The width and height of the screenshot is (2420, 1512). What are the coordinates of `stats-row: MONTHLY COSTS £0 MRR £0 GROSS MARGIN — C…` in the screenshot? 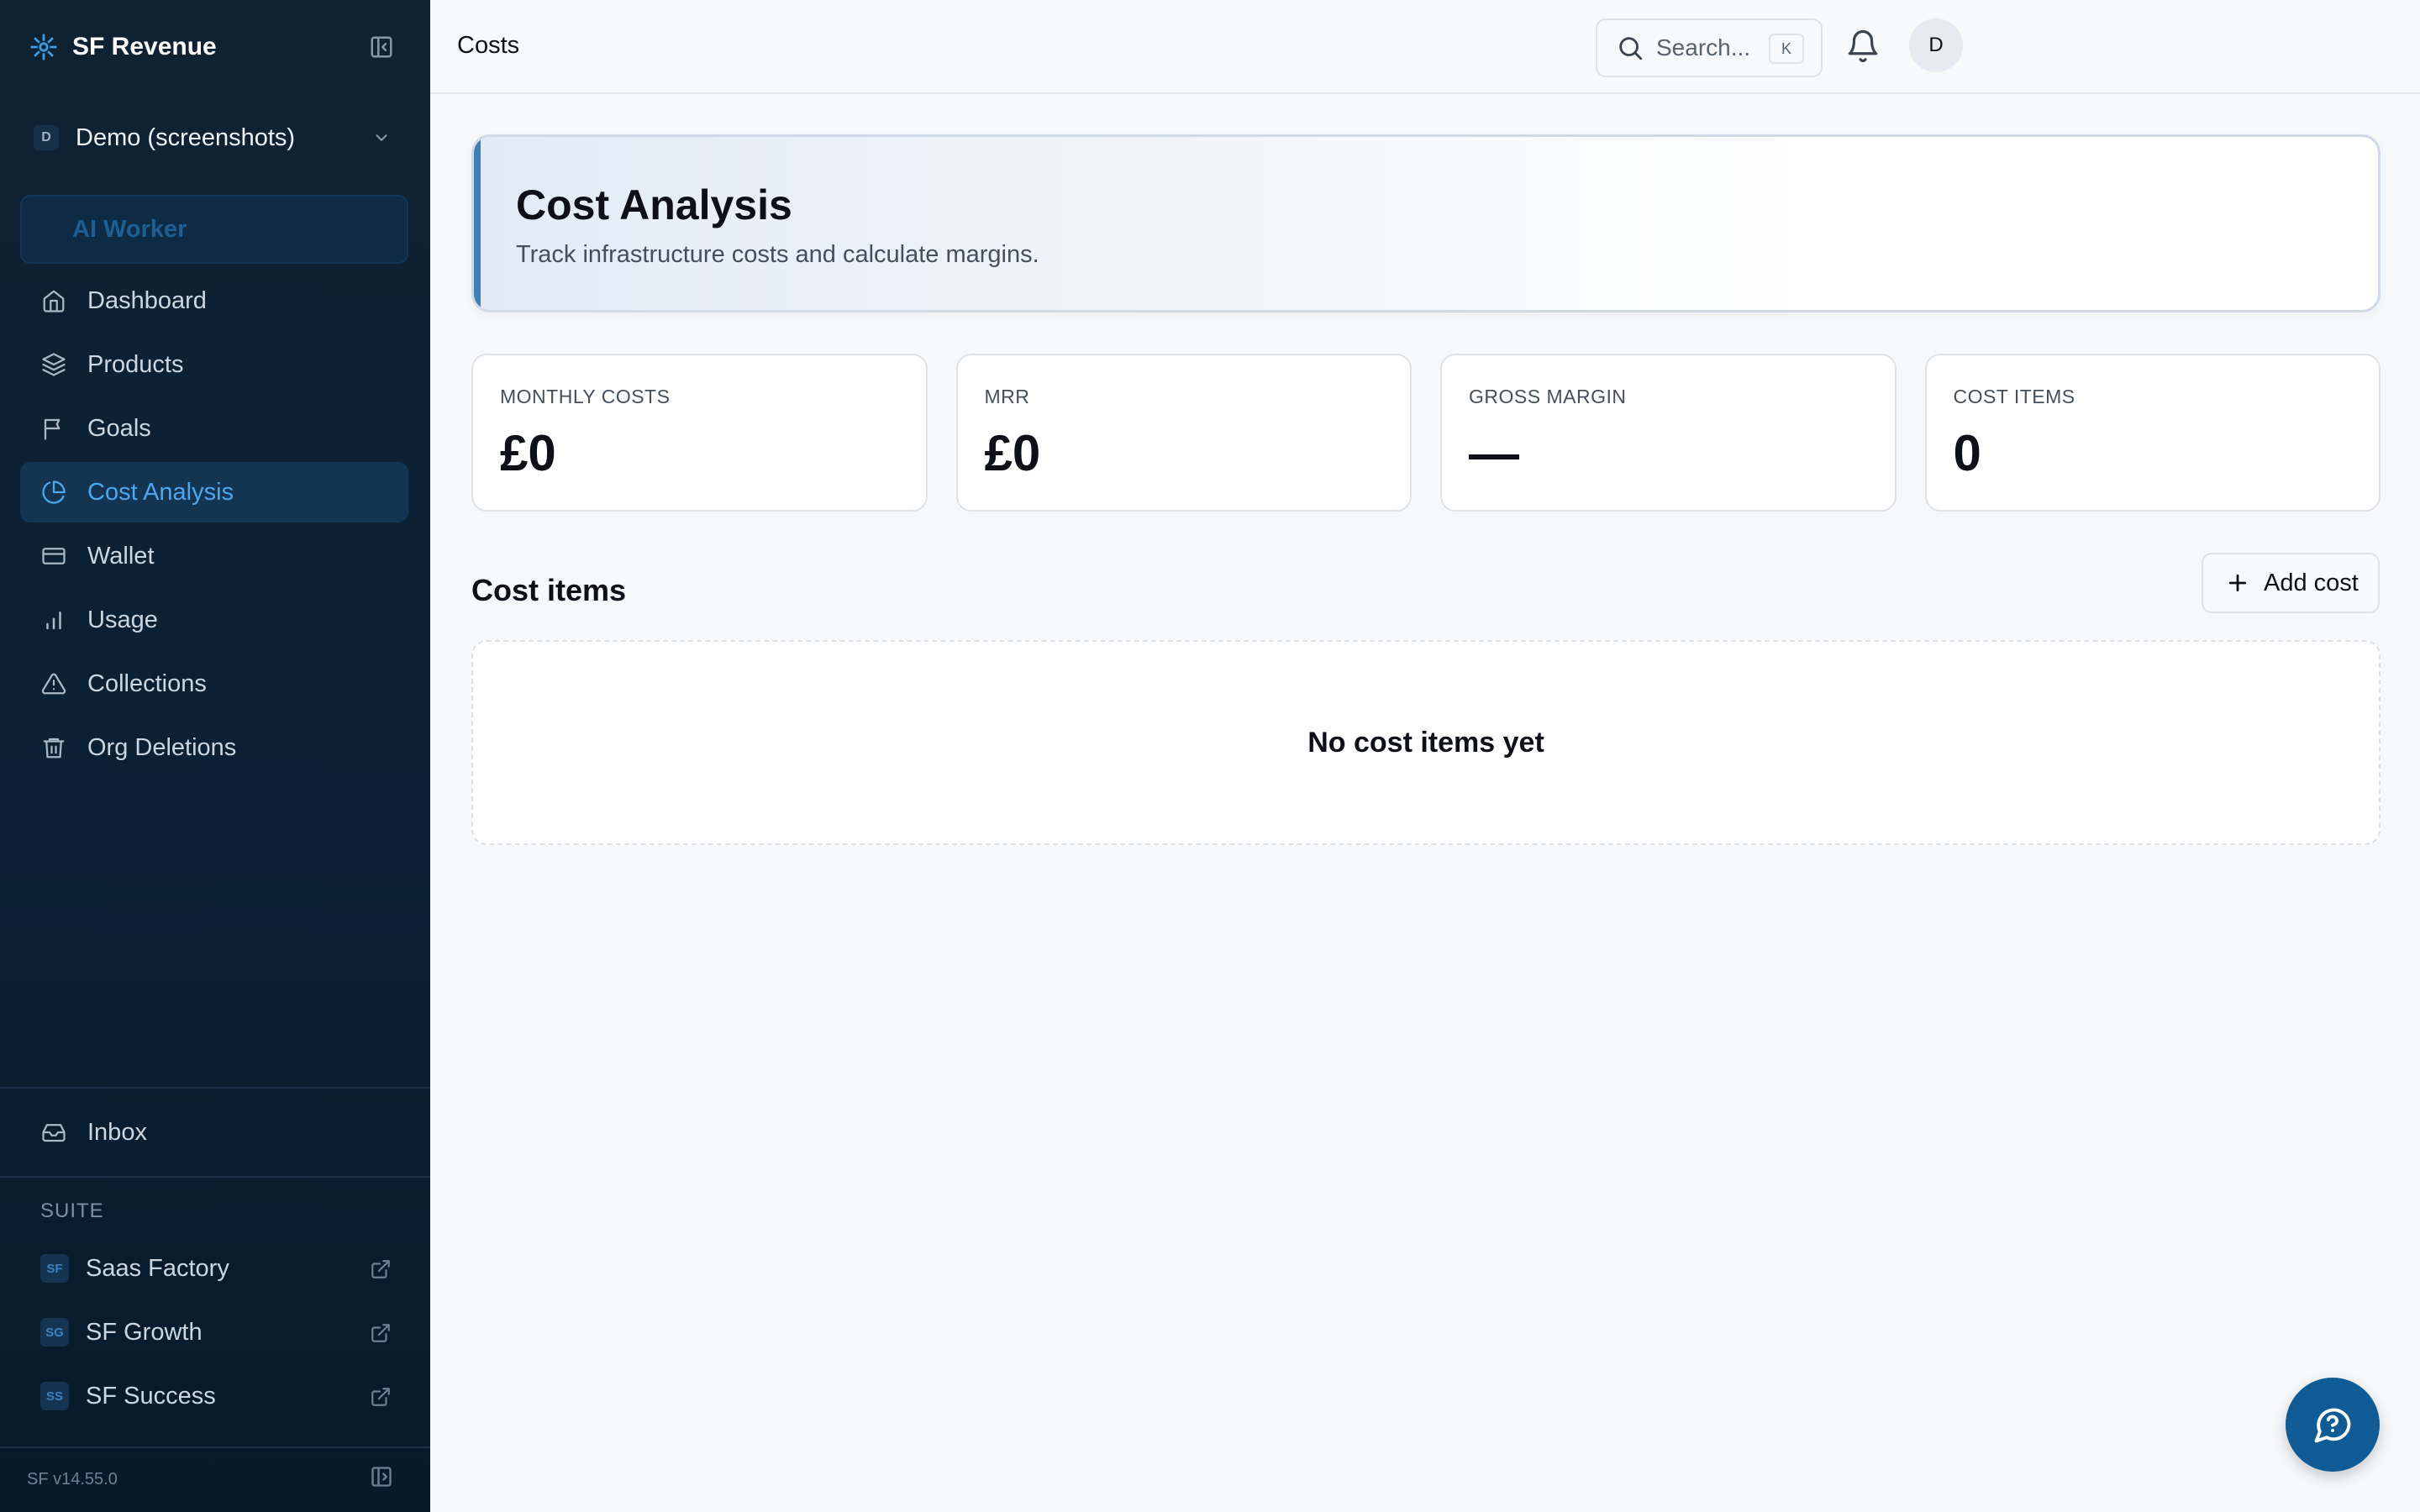 It's located at (1426, 433).